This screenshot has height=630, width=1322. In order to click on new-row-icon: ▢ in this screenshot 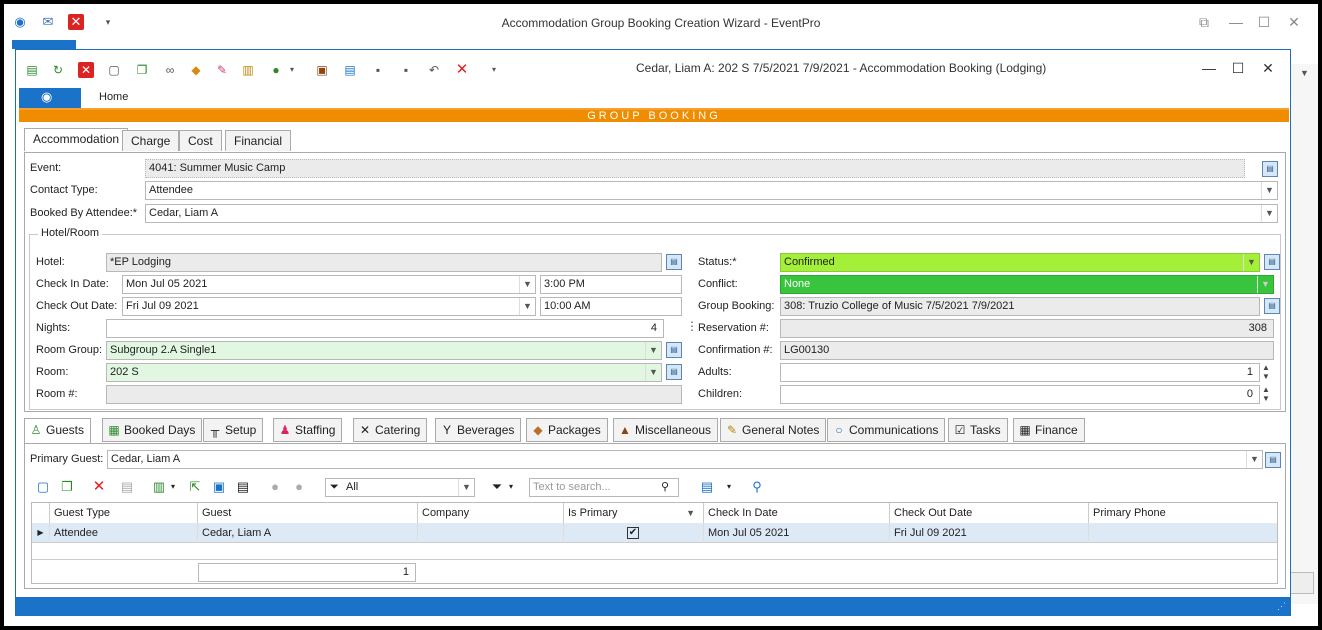, I will do `click(43, 487)`.